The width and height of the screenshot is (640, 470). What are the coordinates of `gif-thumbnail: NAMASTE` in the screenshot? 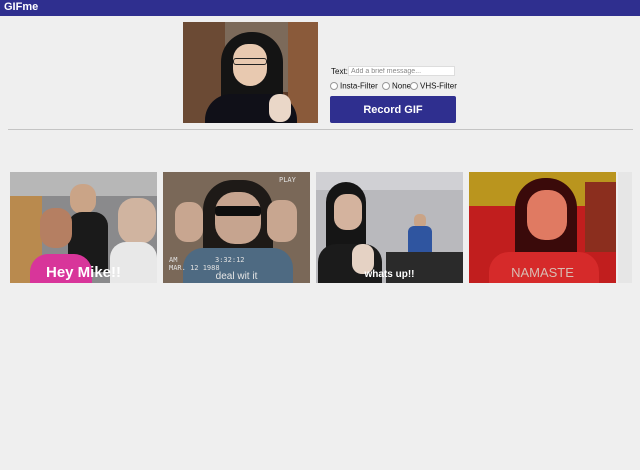 It's located at (542, 227).